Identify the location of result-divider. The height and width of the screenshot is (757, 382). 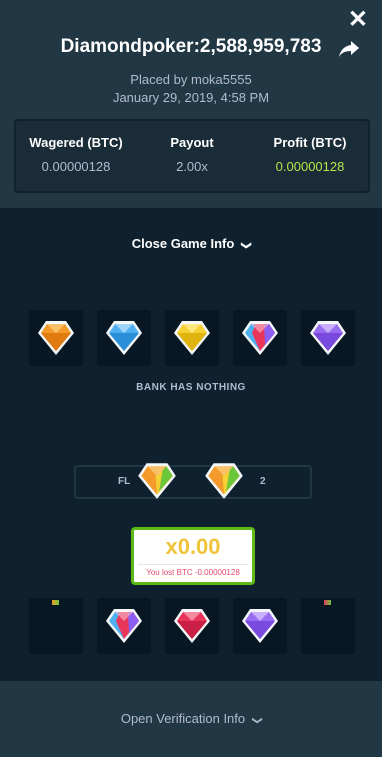
(193, 564).